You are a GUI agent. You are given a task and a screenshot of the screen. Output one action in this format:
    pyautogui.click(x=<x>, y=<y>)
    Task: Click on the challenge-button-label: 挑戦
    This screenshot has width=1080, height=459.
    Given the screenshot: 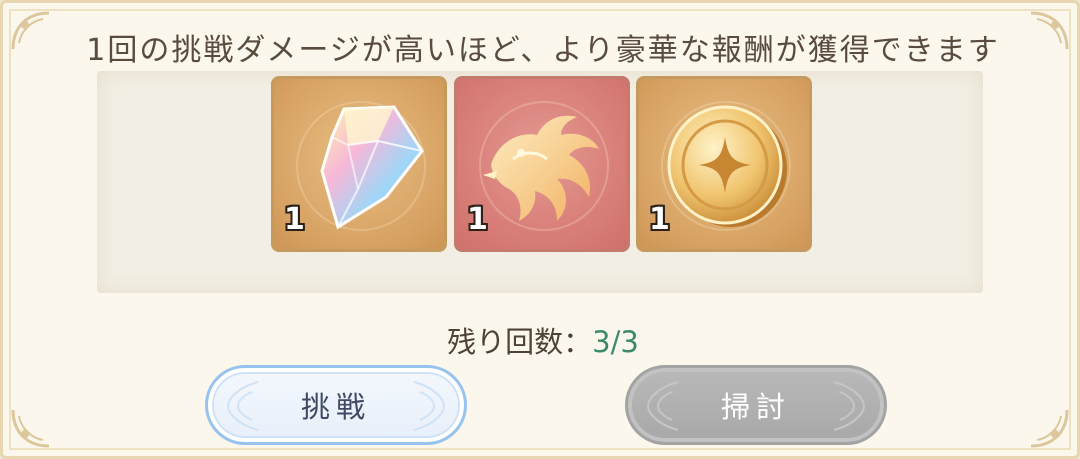 What is the action you would take?
    pyautogui.click(x=335, y=407)
    